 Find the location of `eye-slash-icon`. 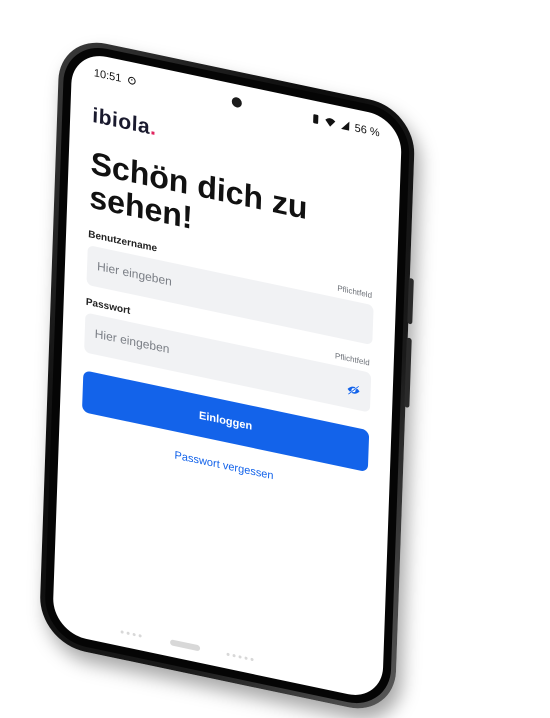

eye-slash-icon is located at coordinates (353, 389).